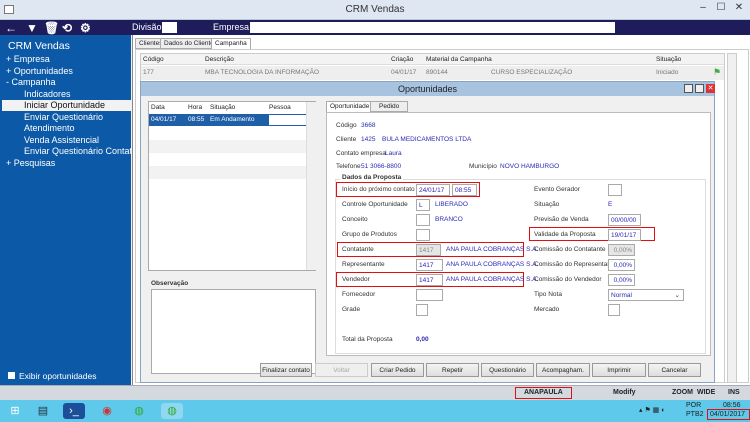 Image resolution: width=750 pixels, height=422 pixels. Describe the element at coordinates (286, 370) in the screenshot. I see `finalizar-contato-button: Finalizar contato` at that location.